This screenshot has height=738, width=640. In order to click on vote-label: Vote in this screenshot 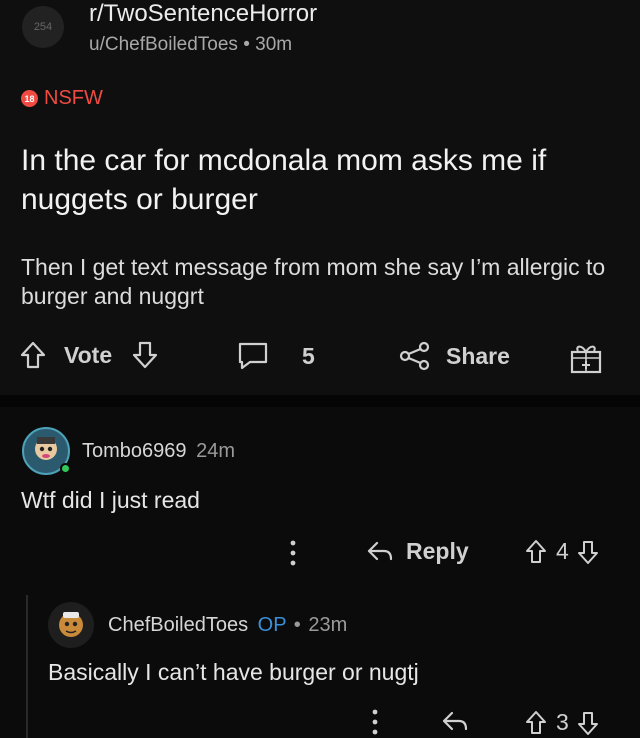, I will do `click(88, 354)`.